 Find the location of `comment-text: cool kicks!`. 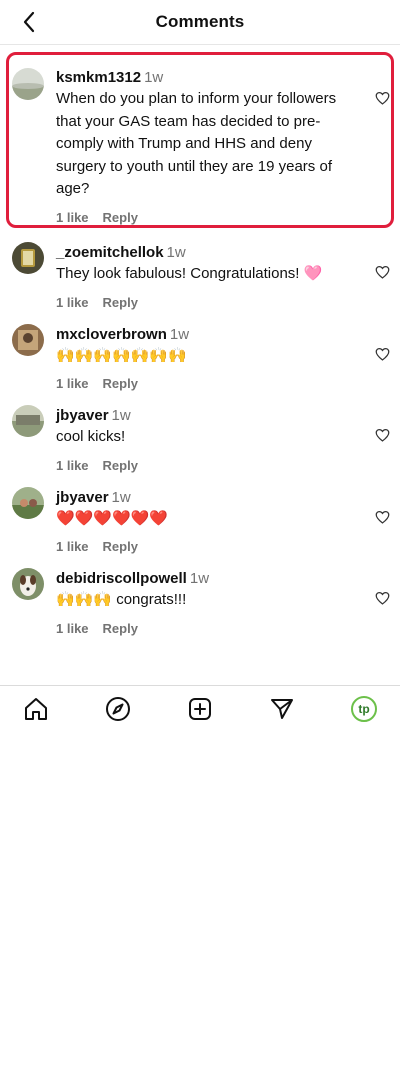

comment-text: cool kicks! is located at coordinates (91, 436).